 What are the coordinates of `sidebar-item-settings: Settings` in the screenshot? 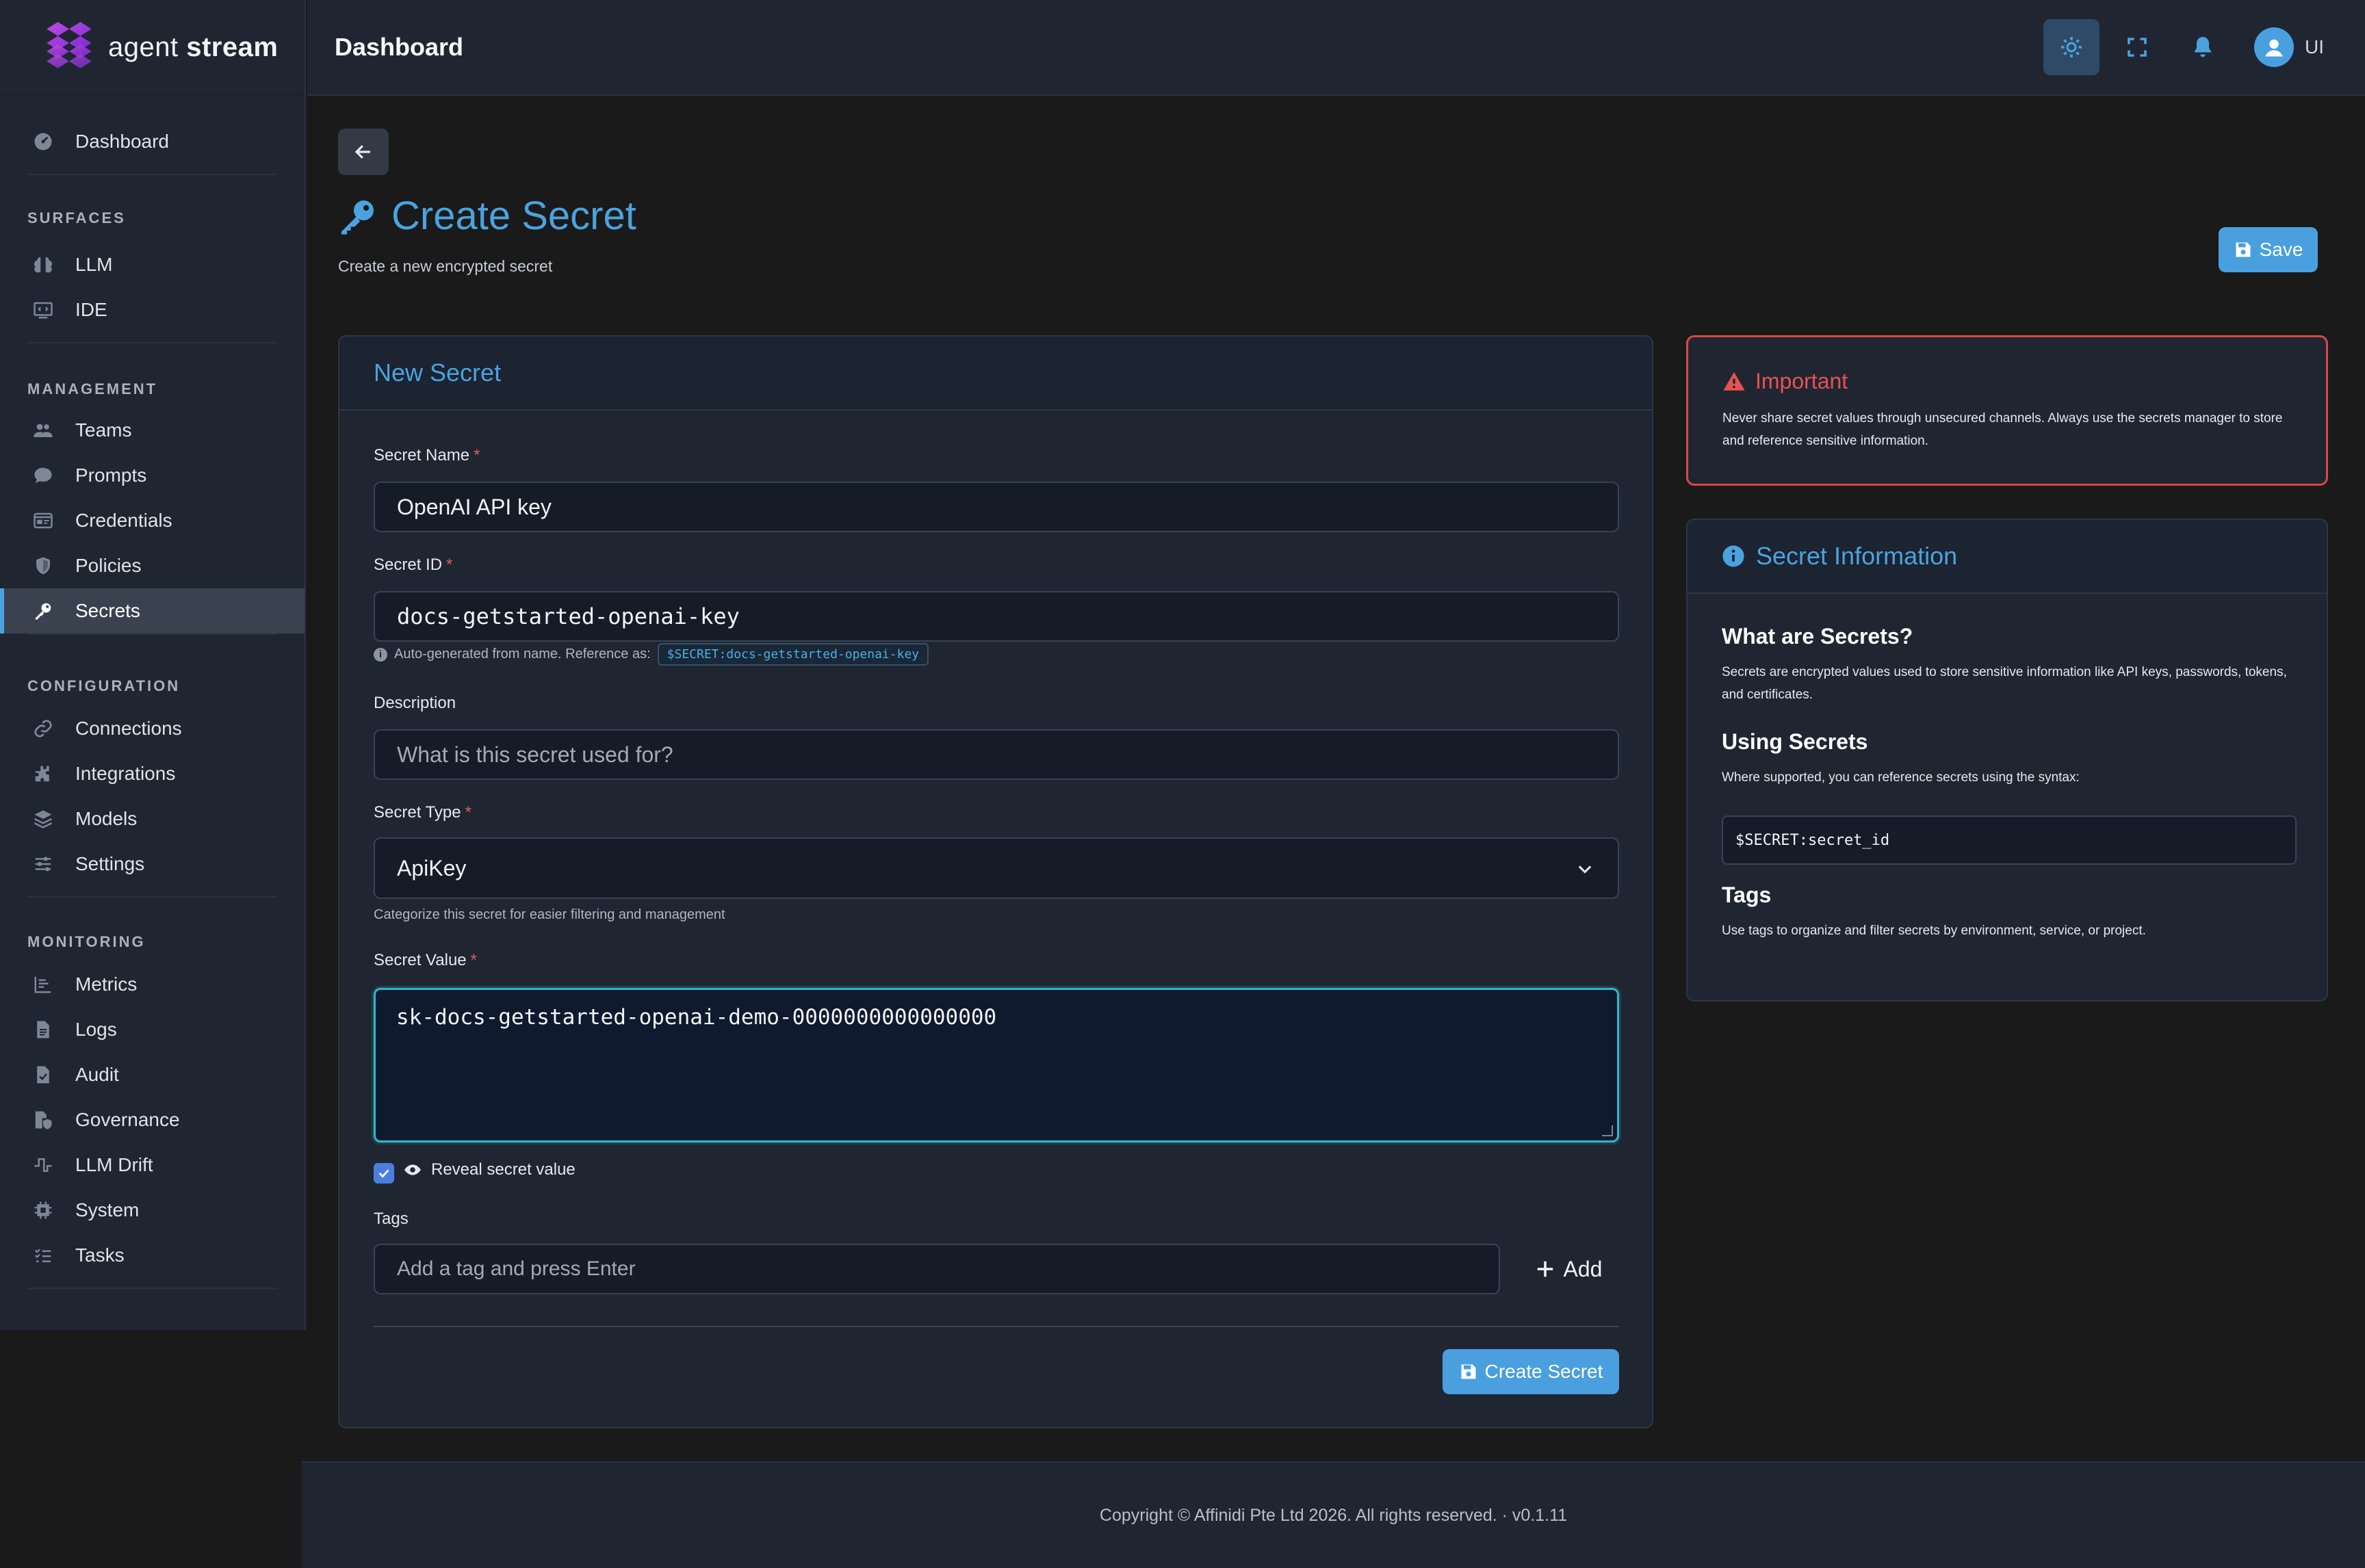 It's located at (140, 864).